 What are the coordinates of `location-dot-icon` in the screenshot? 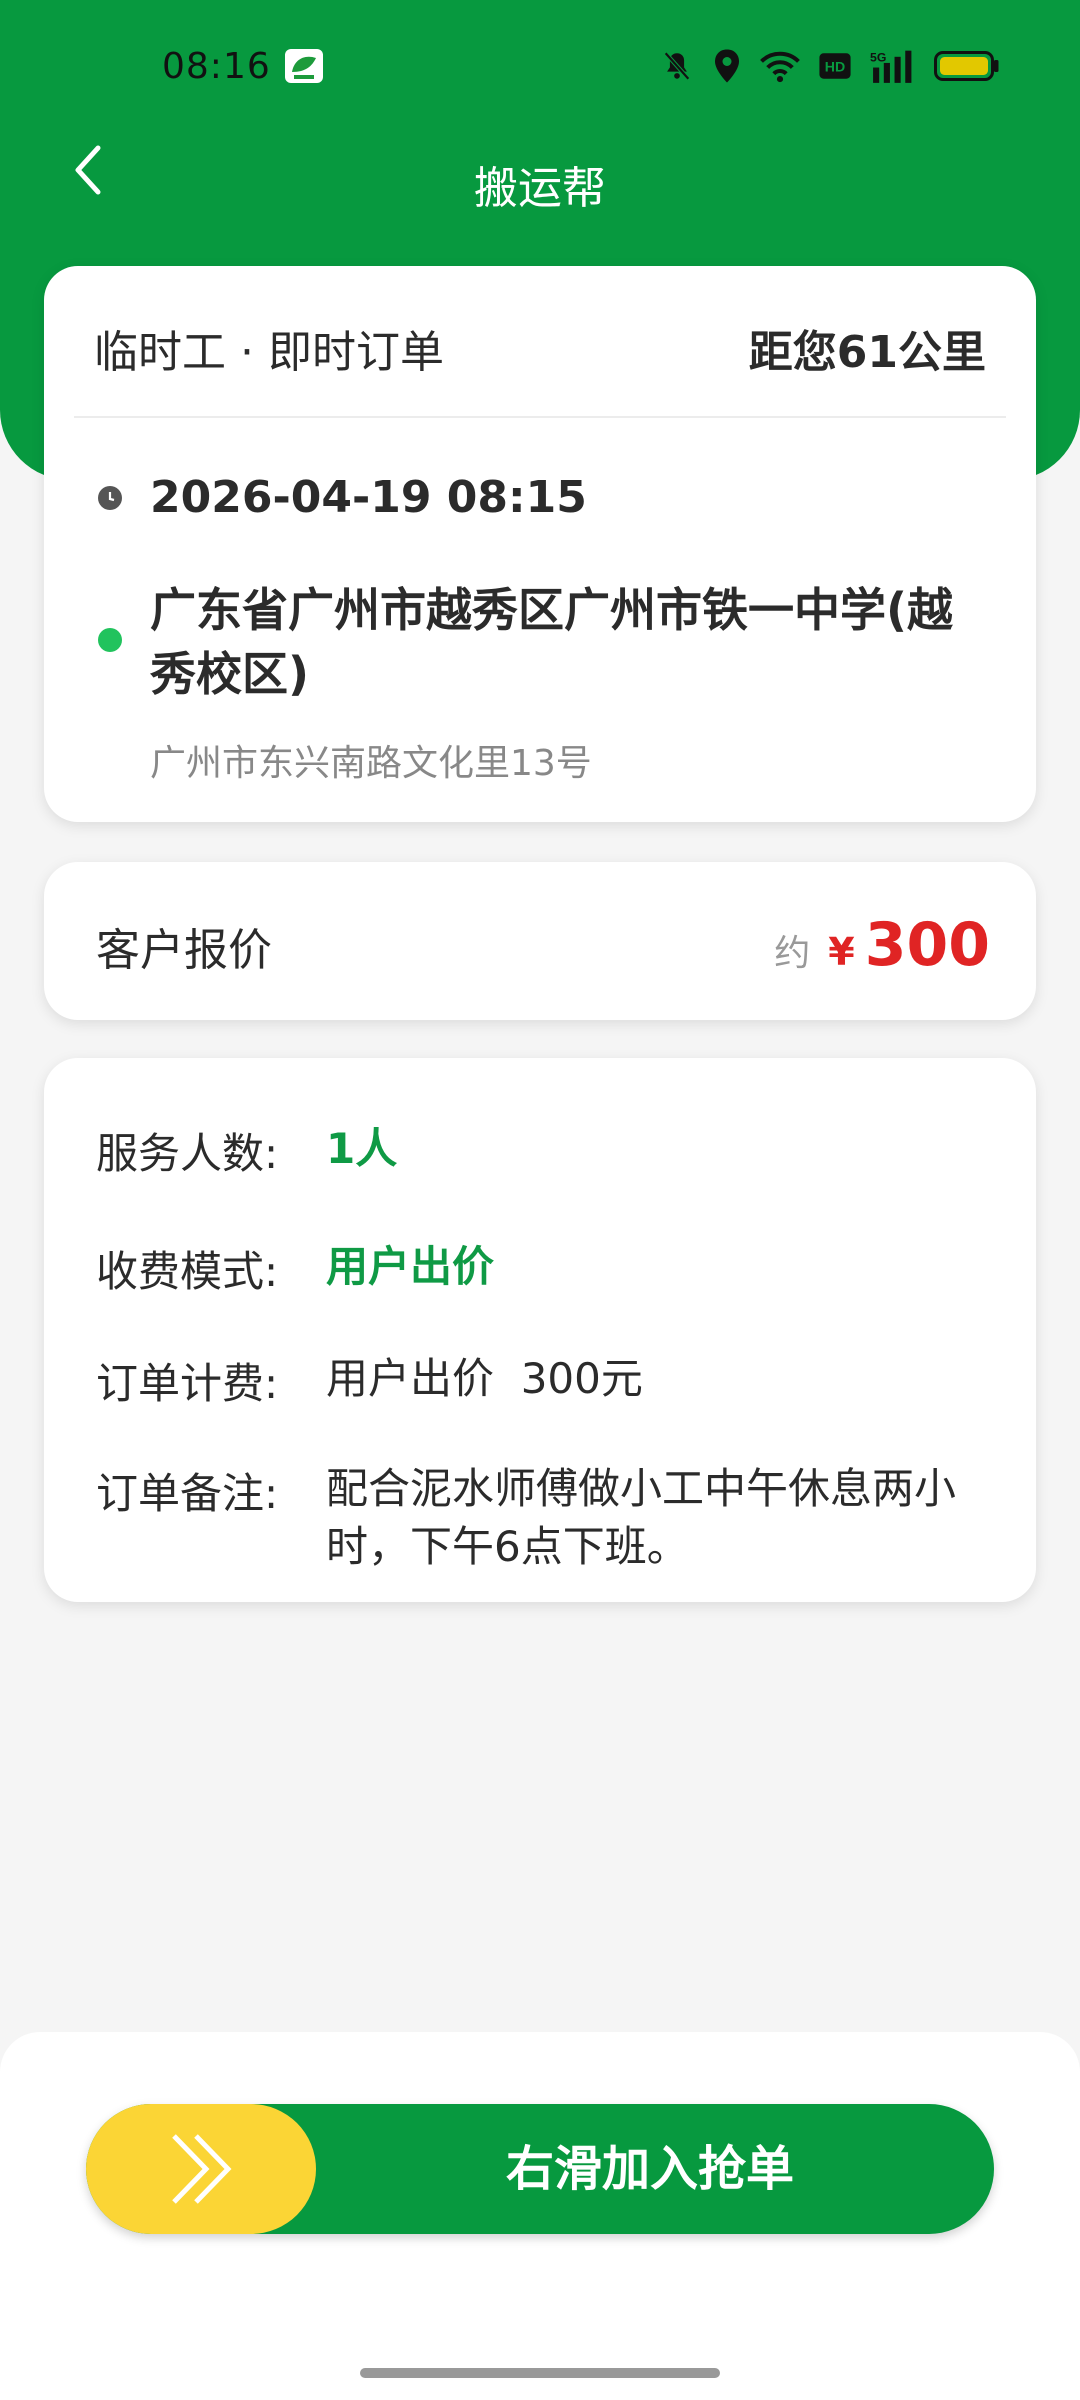 It's located at (110, 640).